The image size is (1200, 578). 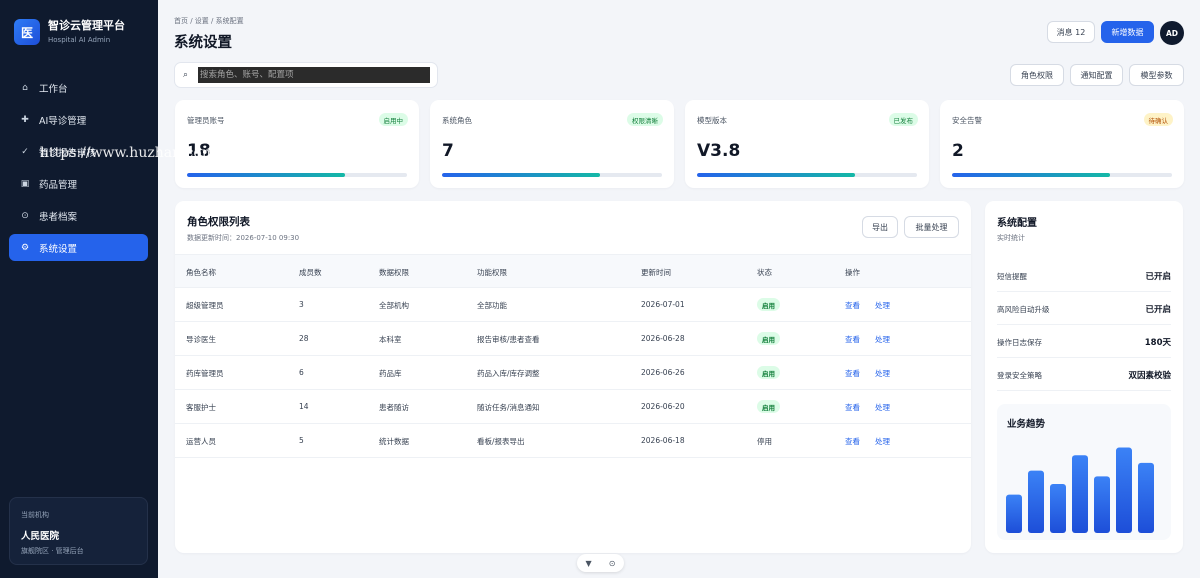 I want to click on table-cell: 2026-06-28, so click(x=663, y=338).